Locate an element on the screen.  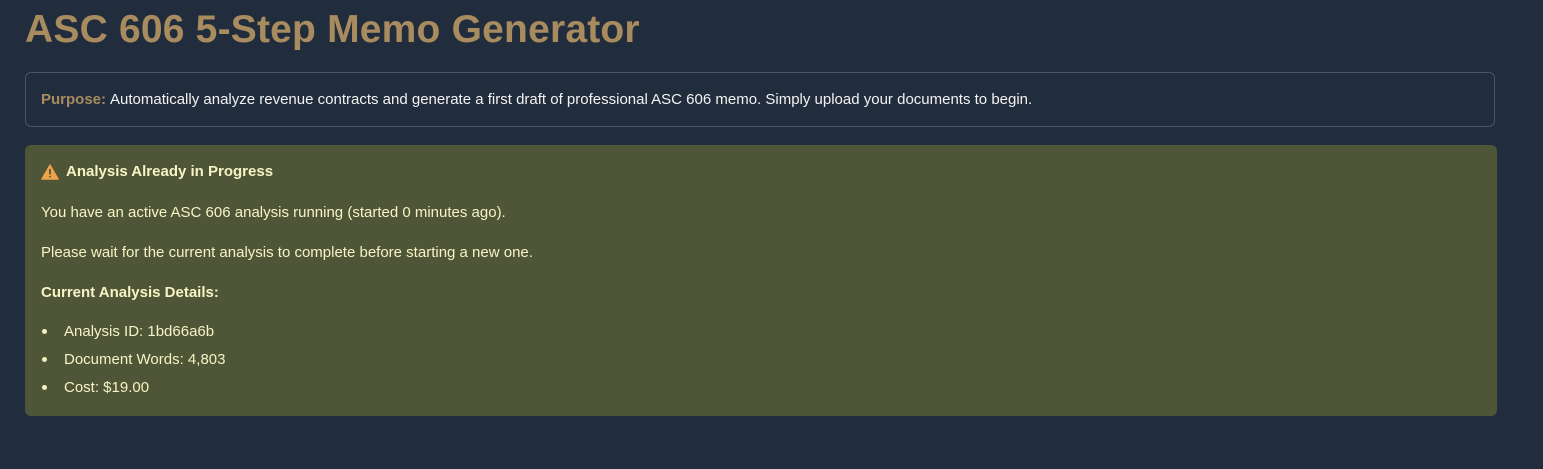
list-item-cost: Cost: $19.00 is located at coordinates (133, 392).